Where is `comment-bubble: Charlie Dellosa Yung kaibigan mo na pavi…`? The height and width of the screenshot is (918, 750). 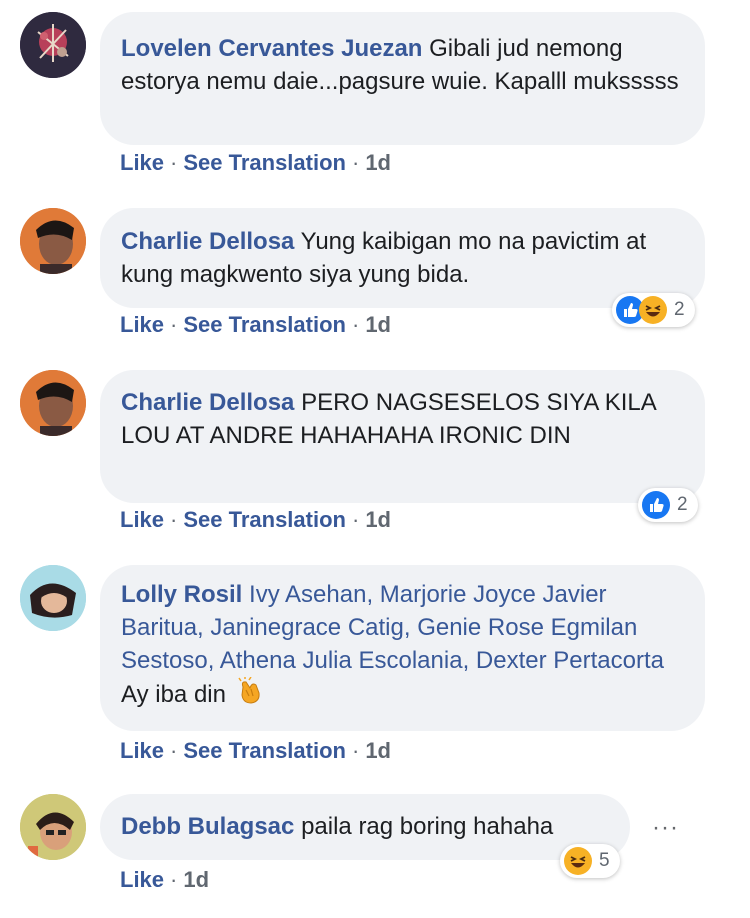 comment-bubble: Charlie Dellosa Yung kaibigan mo na pavi… is located at coordinates (402, 258).